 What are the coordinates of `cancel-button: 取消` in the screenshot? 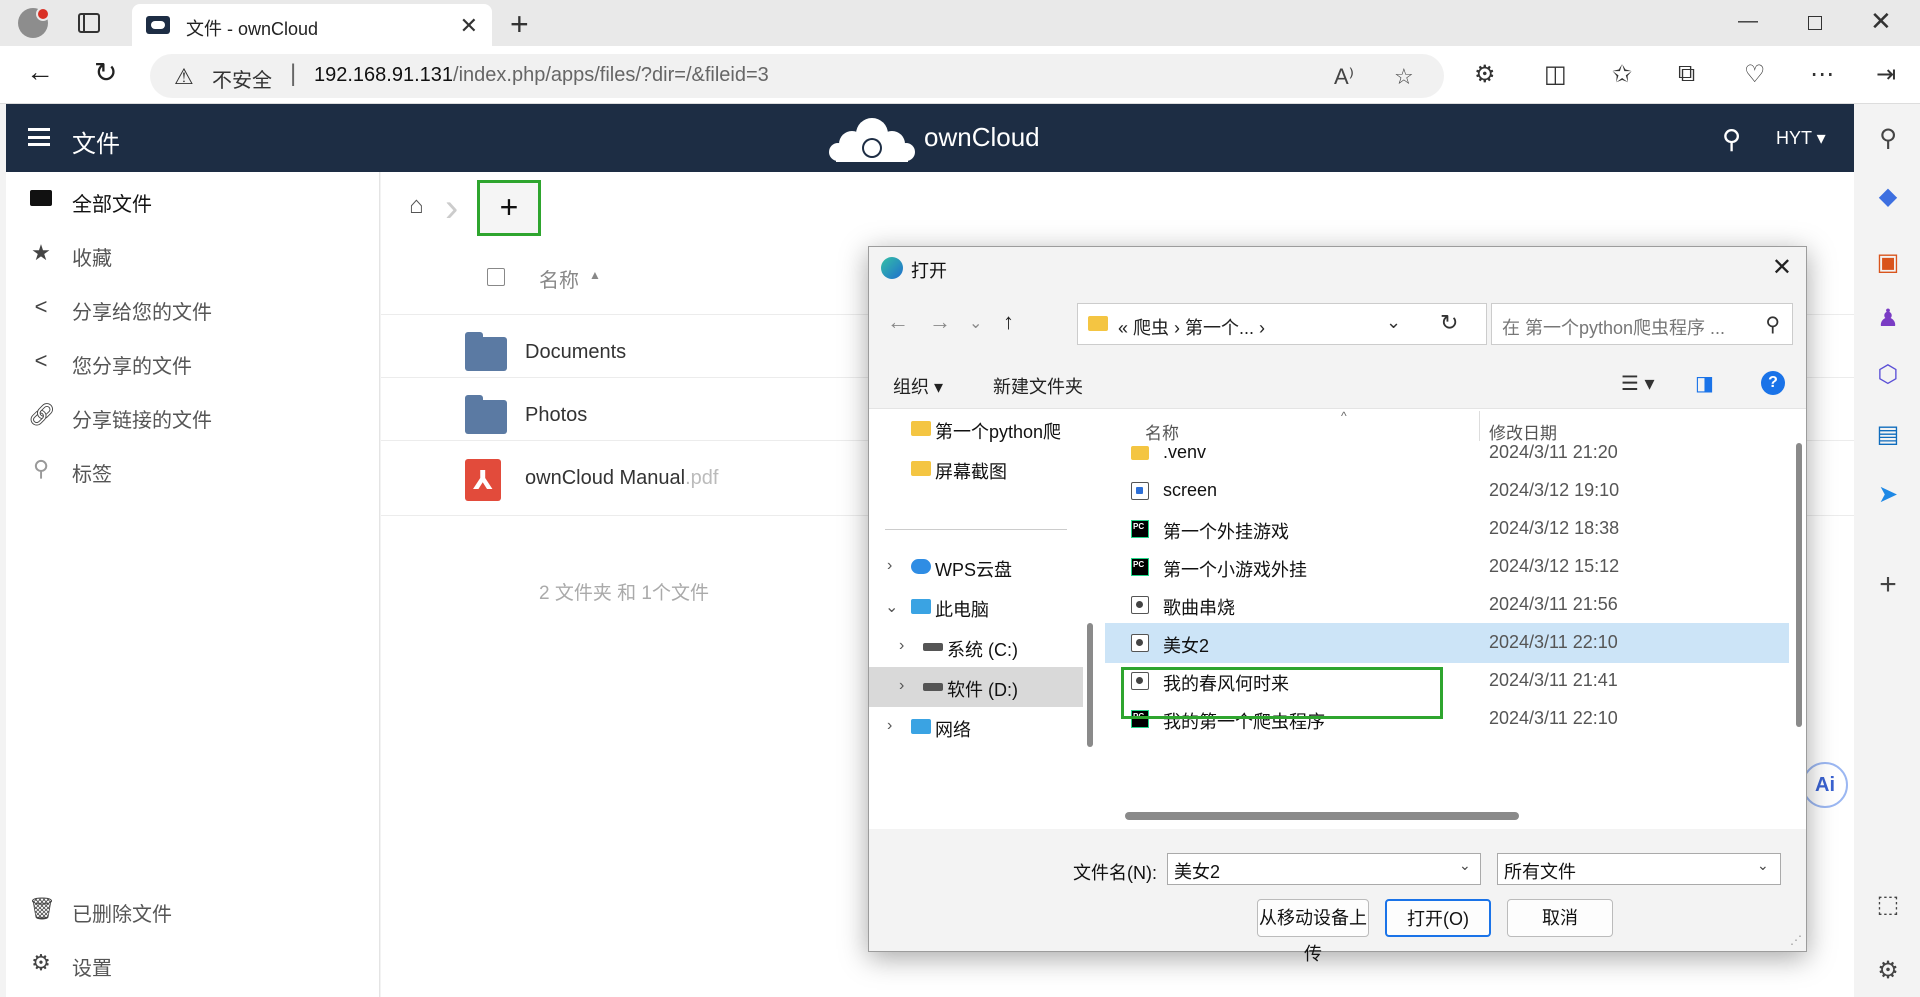 It's located at (1560, 918).